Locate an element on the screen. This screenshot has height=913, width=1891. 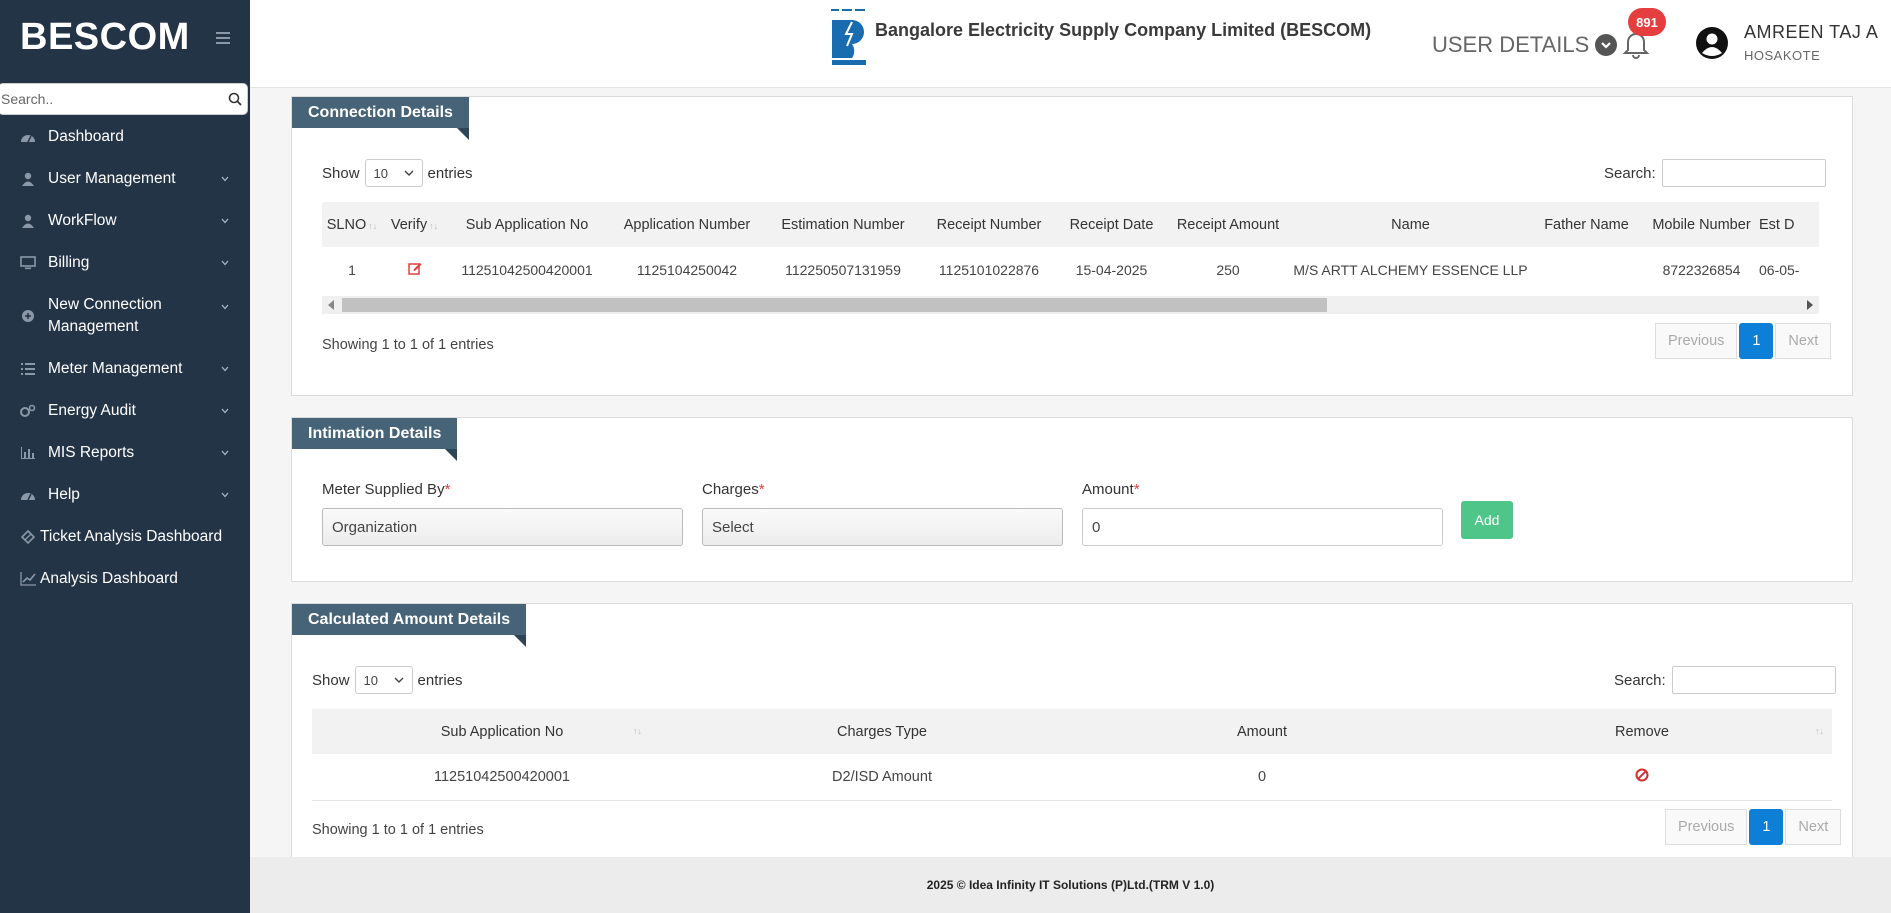
sidebar-search-input is located at coordinates (111, 99).